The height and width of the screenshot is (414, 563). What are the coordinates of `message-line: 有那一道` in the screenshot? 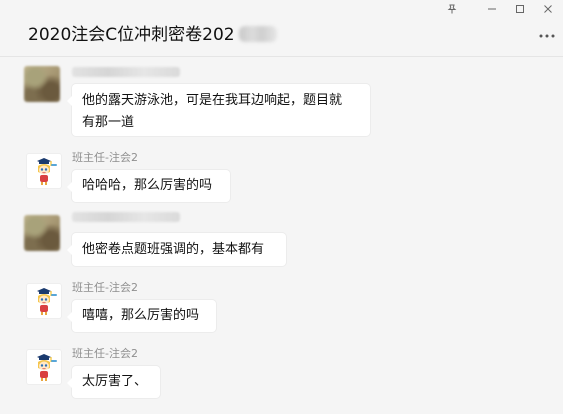 It's located at (108, 122).